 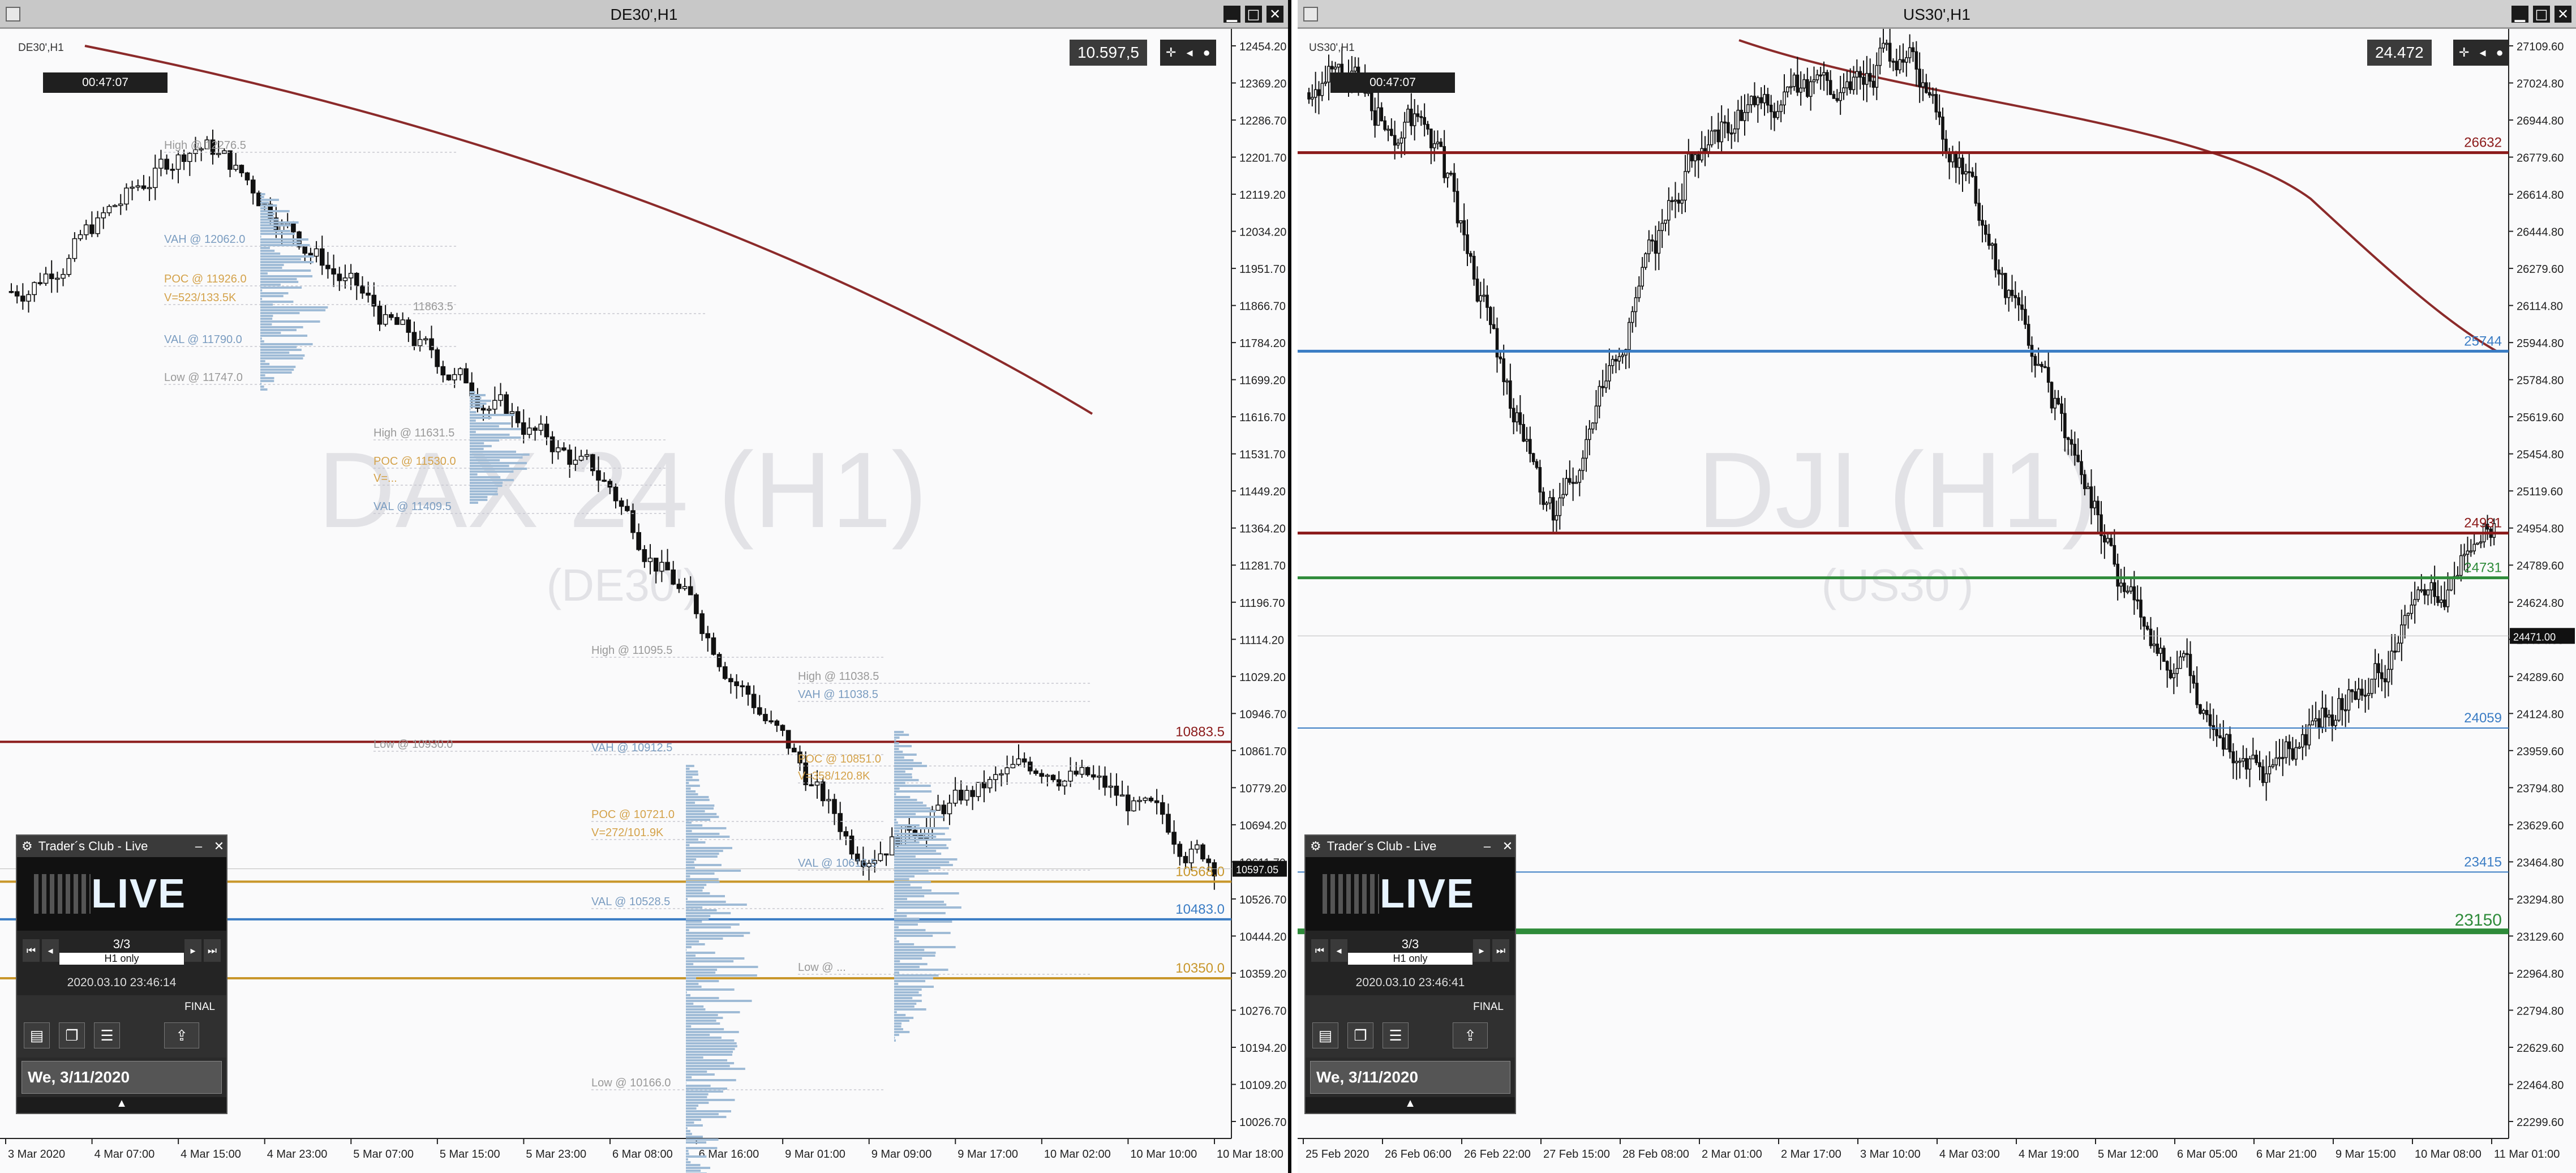 What do you see at coordinates (211, 1154) in the screenshot?
I see `x-tick-label: 4 Mar 15:00` at bounding box center [211, 1154].